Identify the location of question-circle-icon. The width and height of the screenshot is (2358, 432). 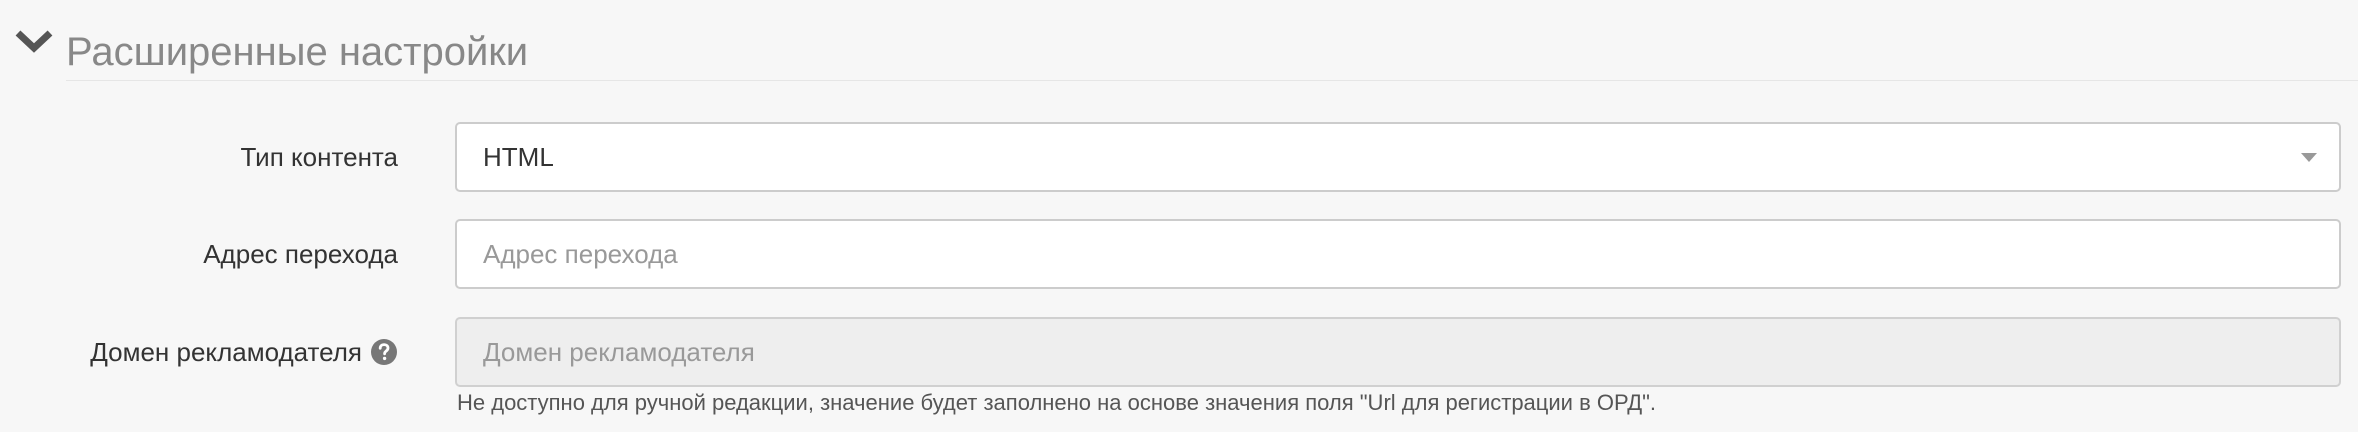
(384, 352).